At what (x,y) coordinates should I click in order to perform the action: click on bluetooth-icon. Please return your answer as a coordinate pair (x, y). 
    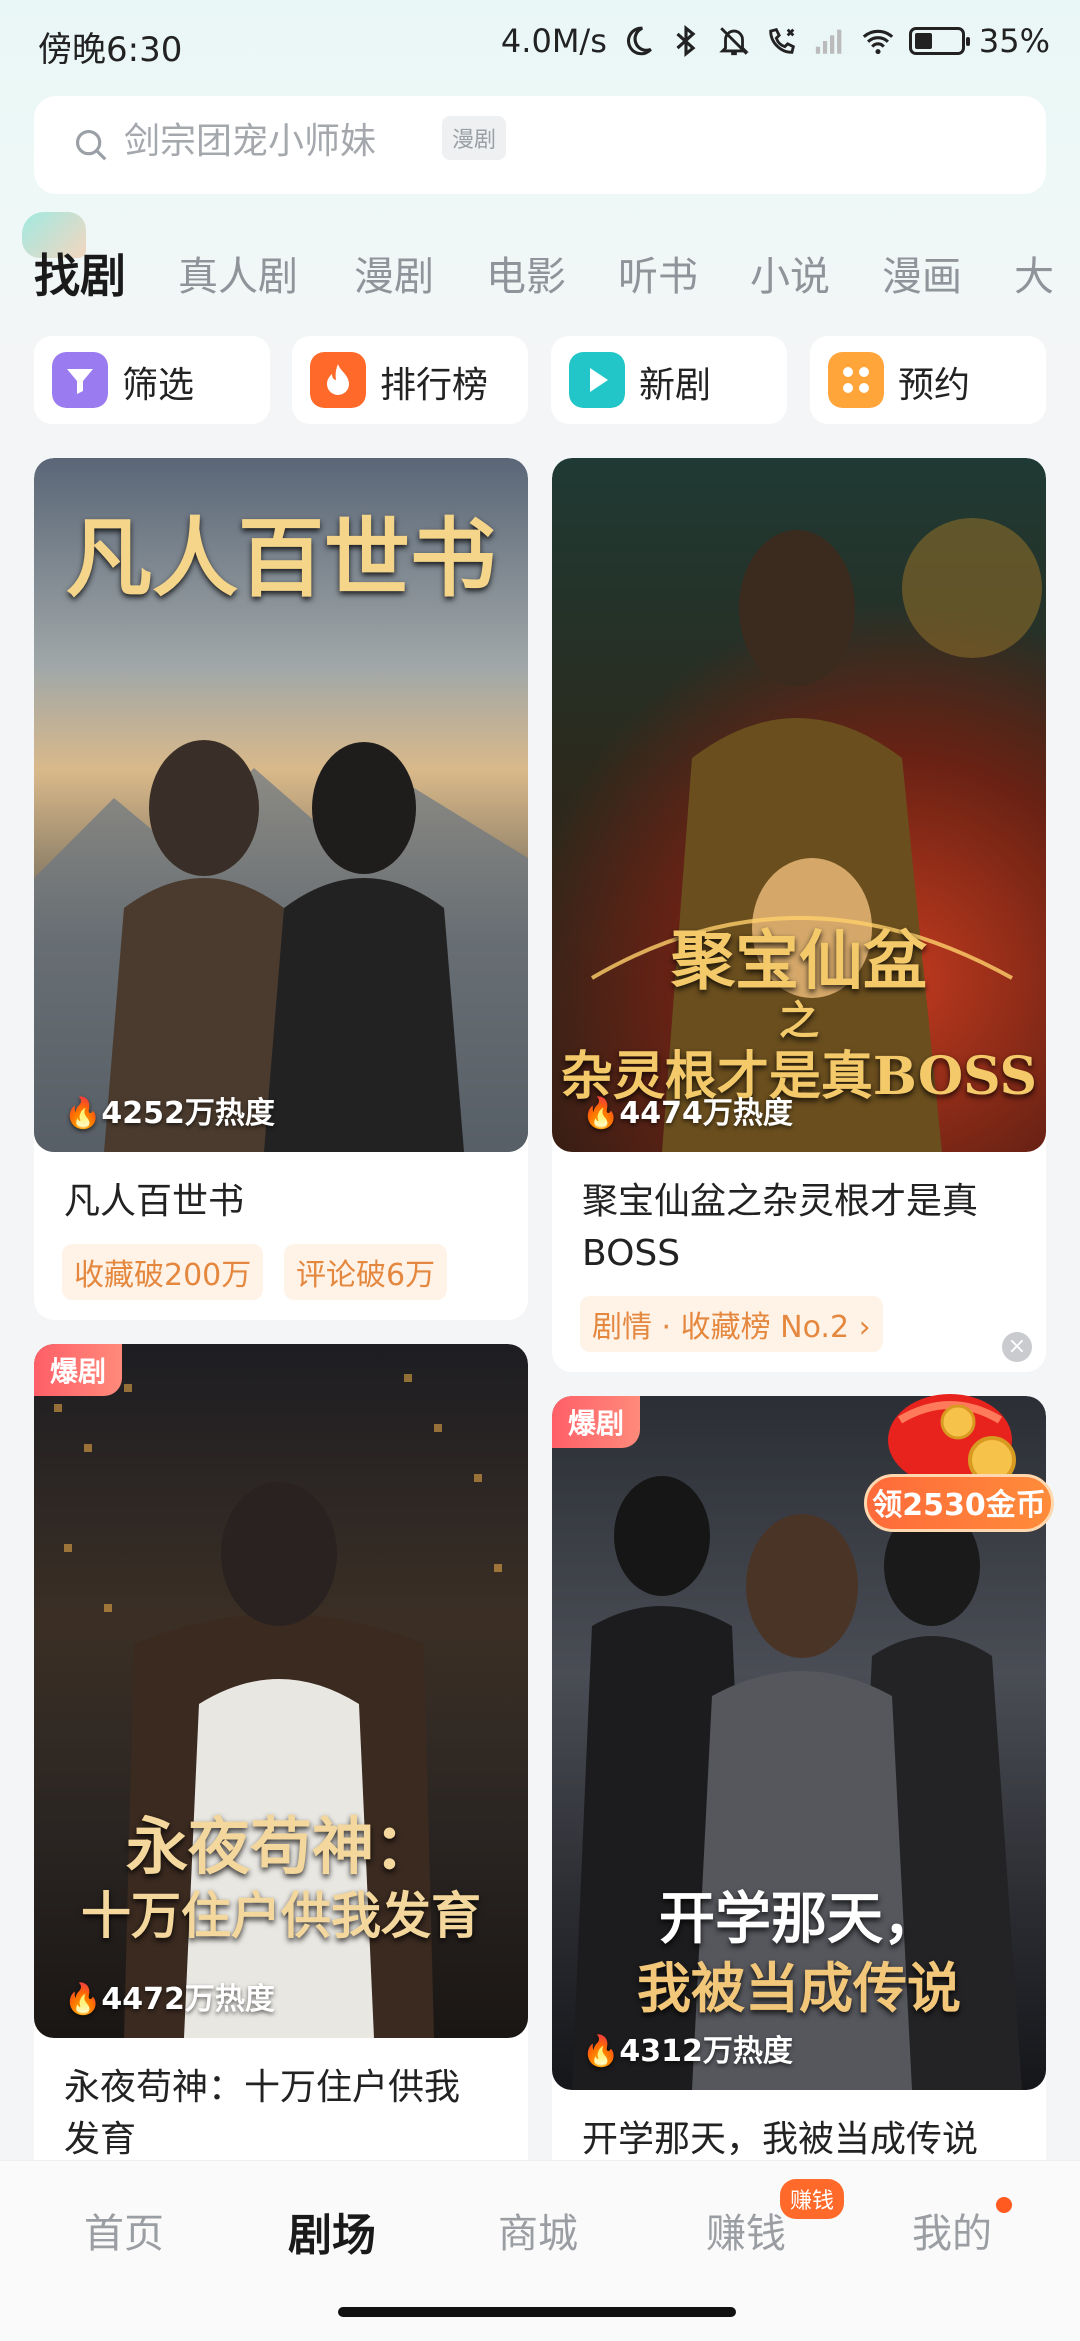
    Looking at the image, I should click on (686, 41).